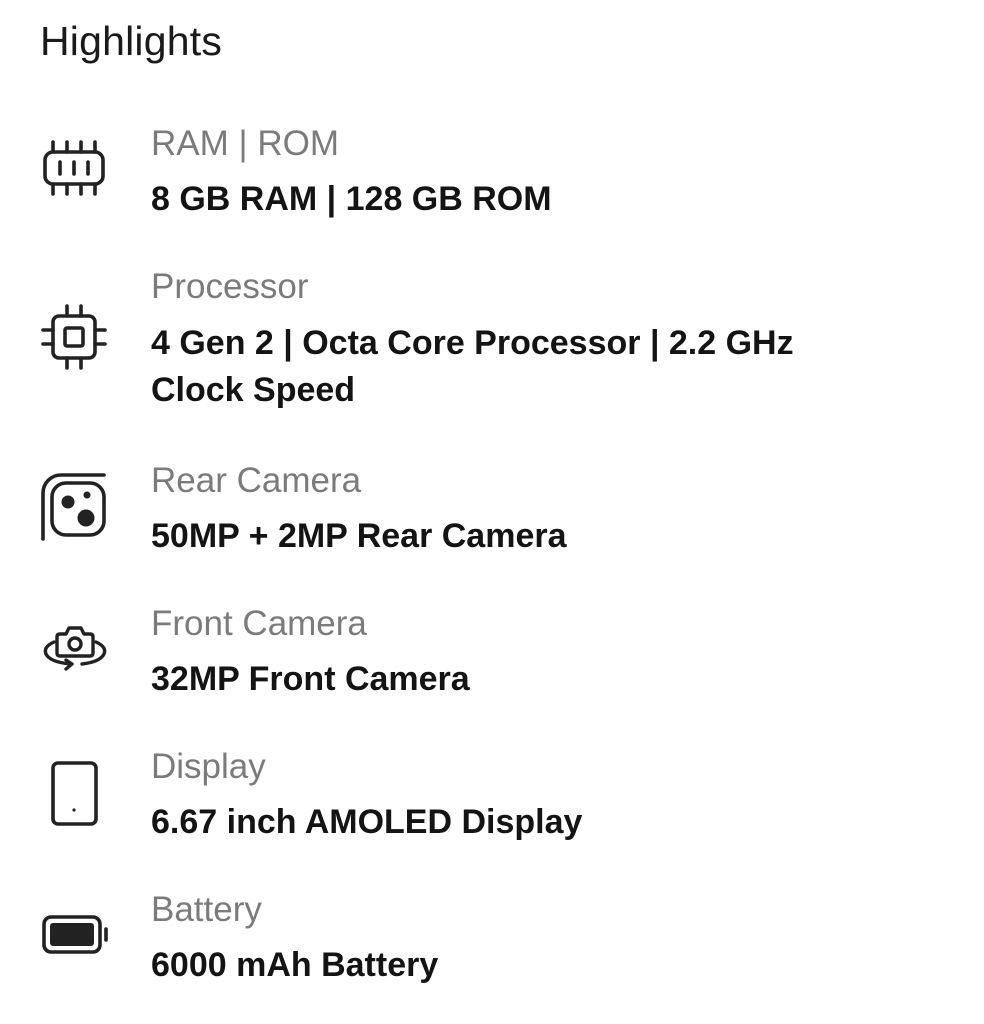 This screenshot has width=984, height=1024. What do you see at coordinates (359, 536) in the screenshot?
I see `spec-value: 50MP + 2MP Rear Camera` at bounding box center [359, 536].